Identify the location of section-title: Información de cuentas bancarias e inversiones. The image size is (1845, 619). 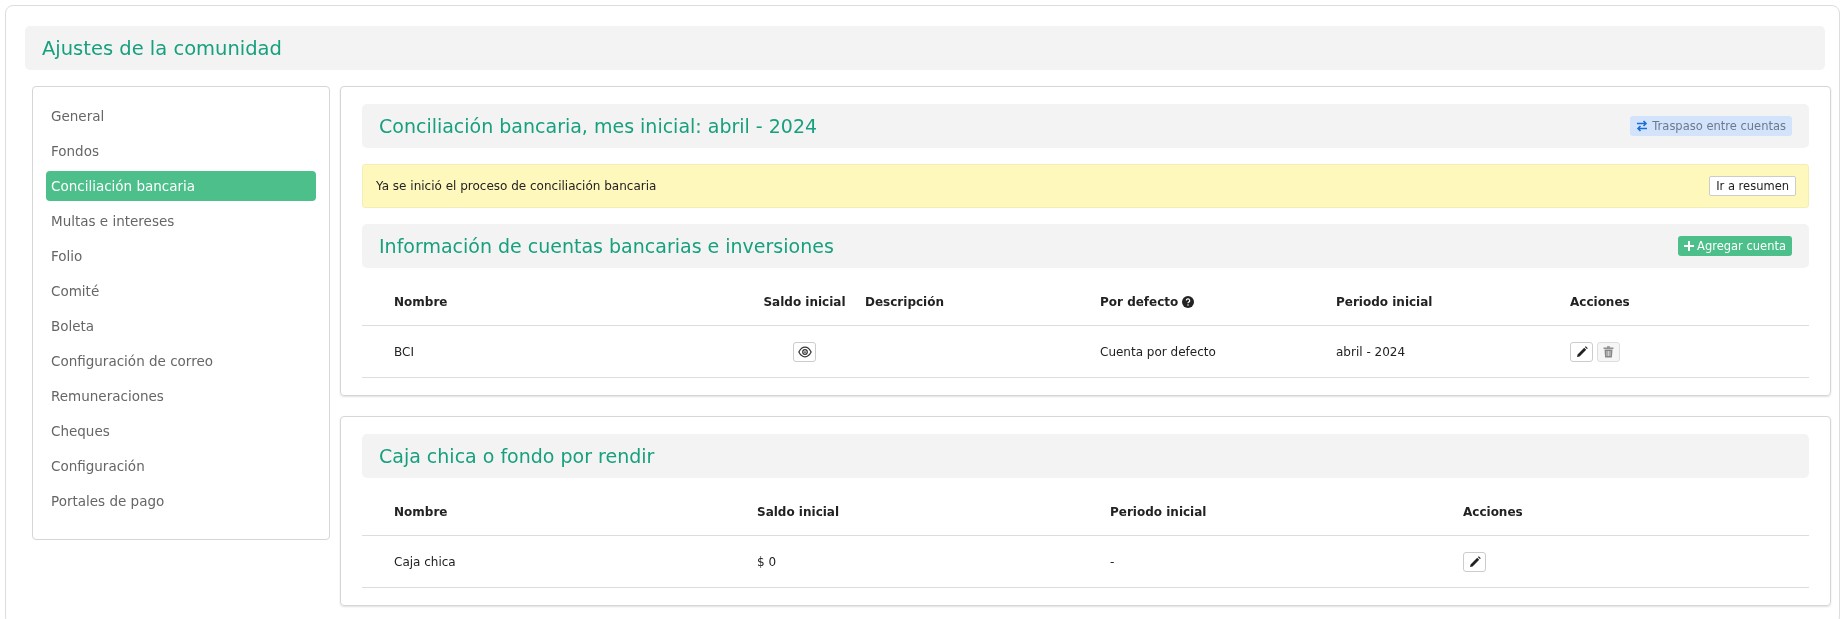
(606, 246).